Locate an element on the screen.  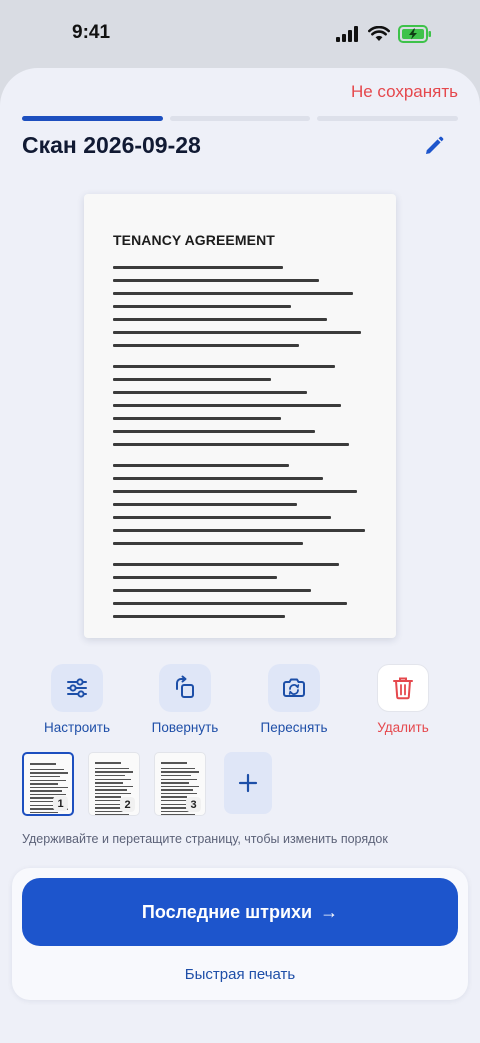
status-bar: 9:41 is located at coordinates (240, 34).